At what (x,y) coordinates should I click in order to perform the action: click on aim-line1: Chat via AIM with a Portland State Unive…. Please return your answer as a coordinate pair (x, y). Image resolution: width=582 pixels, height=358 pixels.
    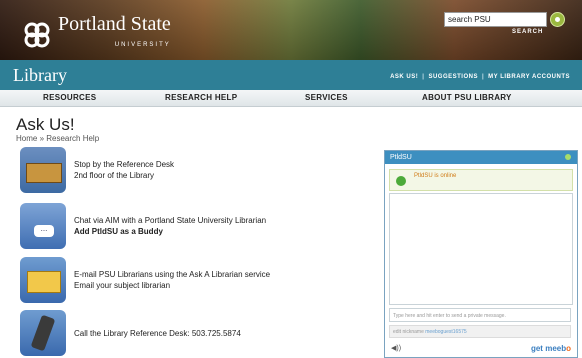
    Looking at the image, I should click on (170, 220).